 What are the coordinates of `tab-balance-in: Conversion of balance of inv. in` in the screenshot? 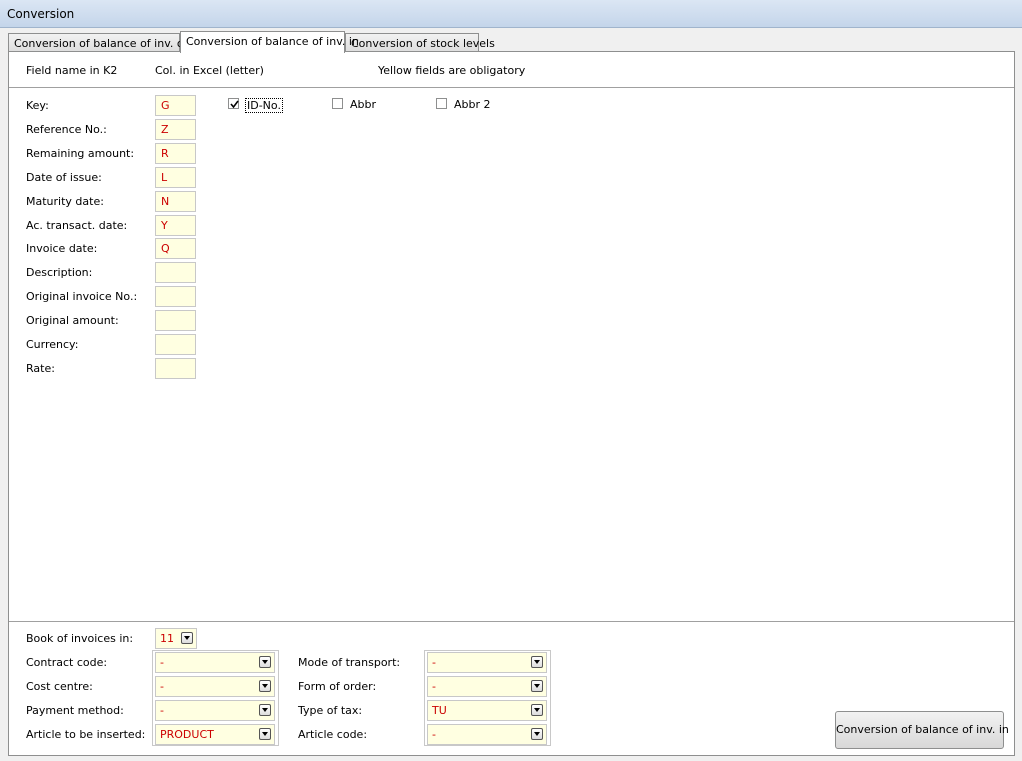 It's located at (269, 42).